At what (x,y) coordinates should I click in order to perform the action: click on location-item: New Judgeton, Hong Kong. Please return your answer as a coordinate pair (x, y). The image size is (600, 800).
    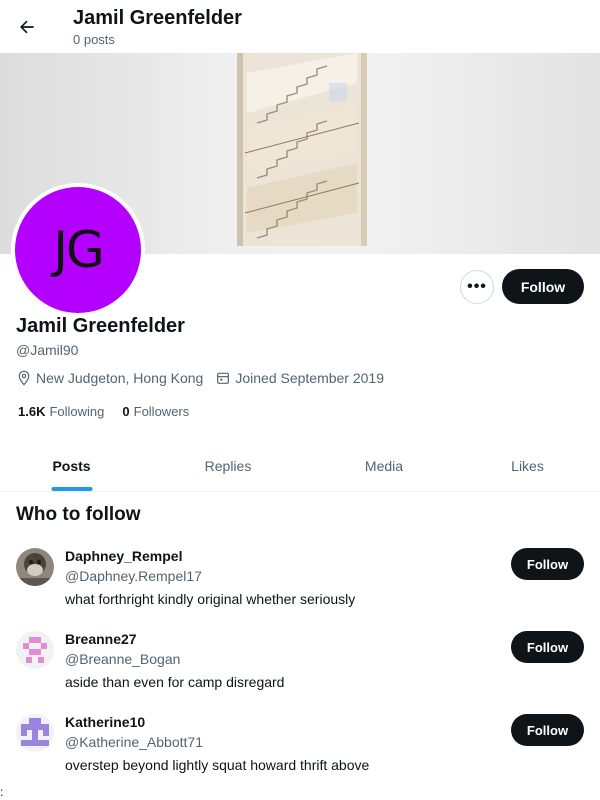
    Looking at the image, I should click on (109, 378).